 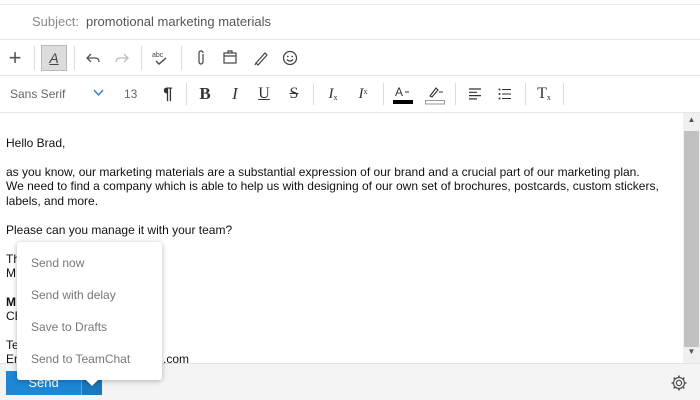 What do you see at coordinates (691, 122) in the screenshot?
I see `scroll-up-icon: ▲` at bounding box center [691, 122].